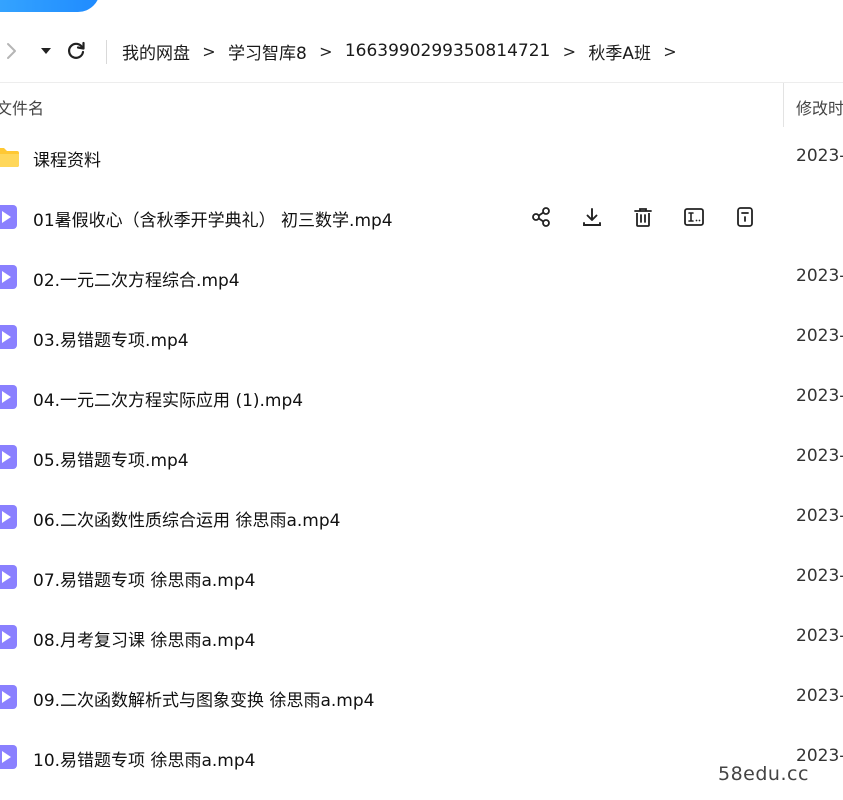 This screenshot has height=800, width=843. I want to click on nav-divider, so click(106, 52).